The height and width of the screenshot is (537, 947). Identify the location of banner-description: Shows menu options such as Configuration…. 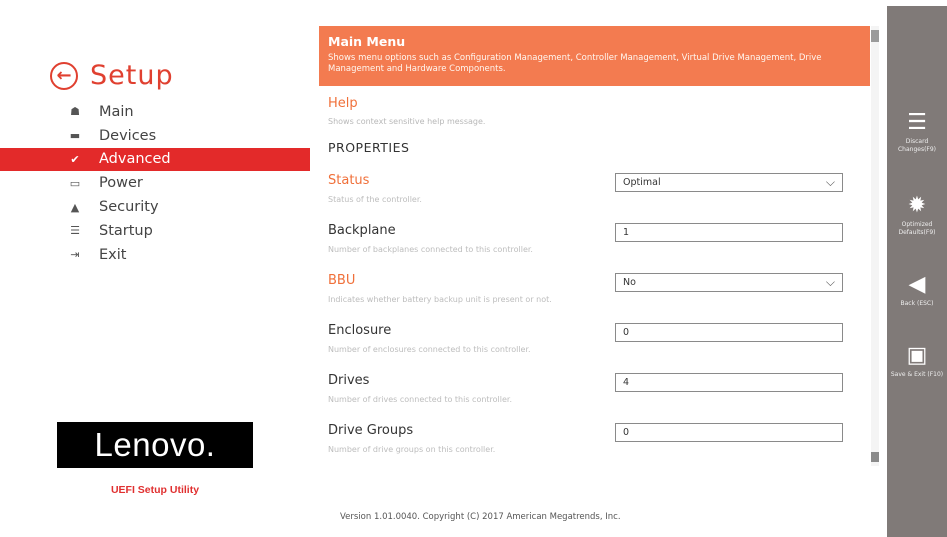
(575, 63).